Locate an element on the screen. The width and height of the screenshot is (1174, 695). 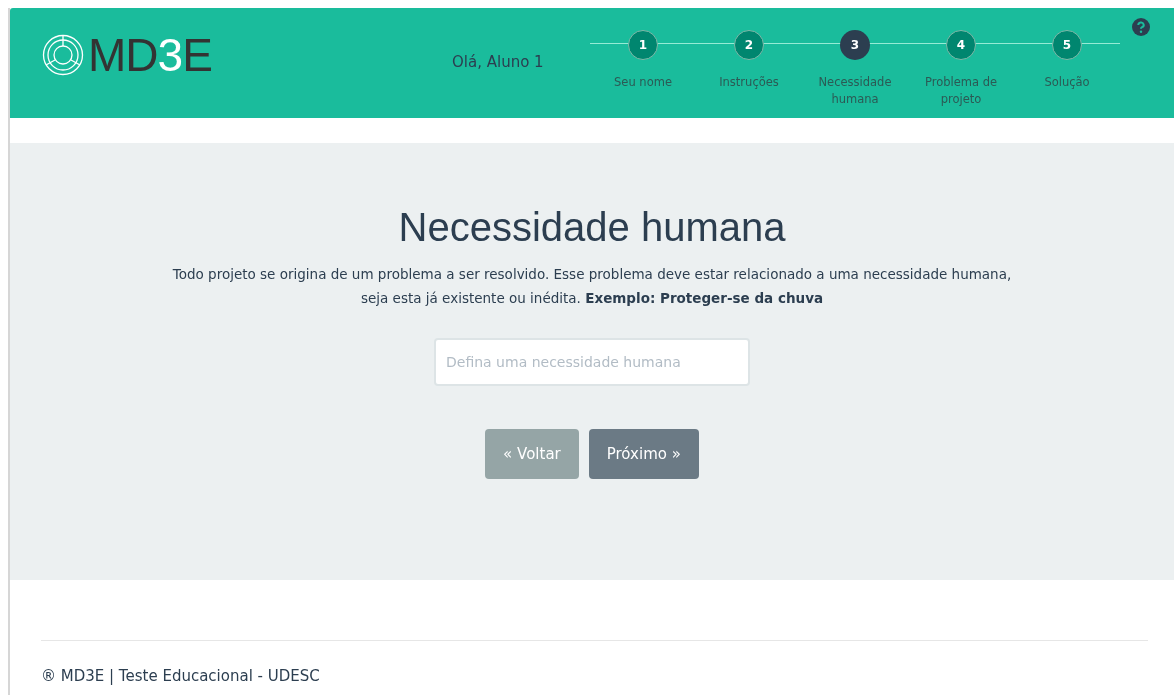
step-label: Problema de projeto is located at coordinates (961, 91).